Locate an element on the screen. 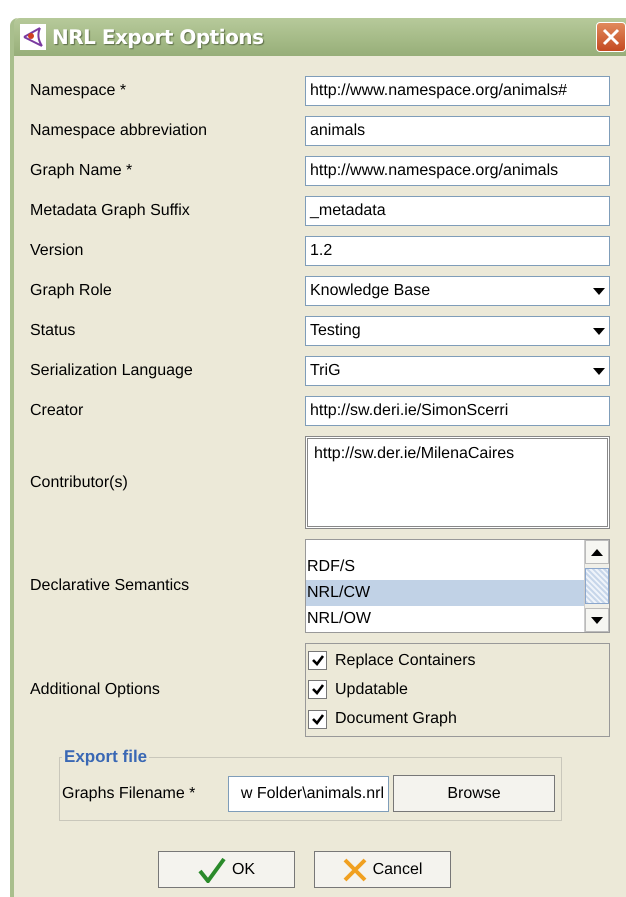 The height and width of the screenshot is (897, 626). app-icon is located at coordinates (33, 37).